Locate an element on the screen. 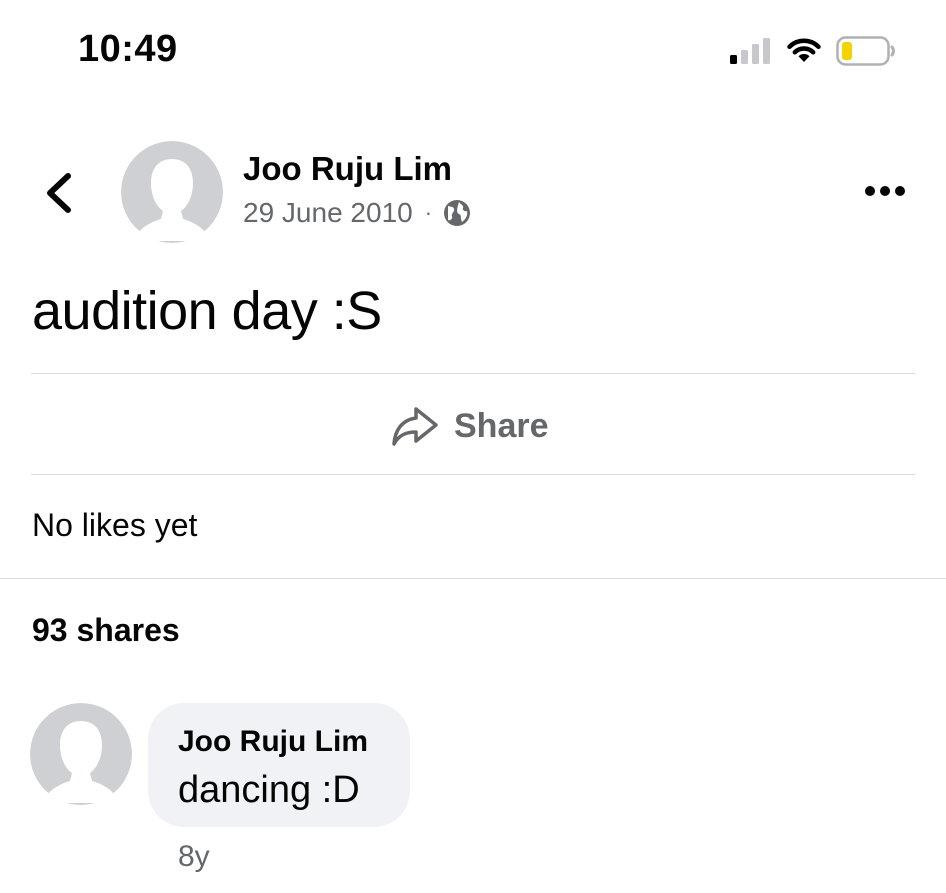  comment-author: Joo Ruju Lim is located at coordinates (273, 742).